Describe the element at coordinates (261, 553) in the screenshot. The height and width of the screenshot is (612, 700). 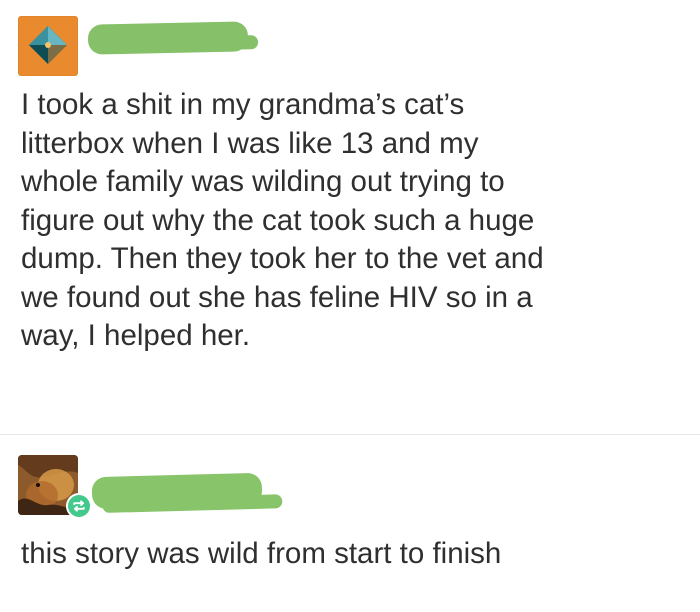
I see `reply-body: this story was wild from start to finish` at that location.